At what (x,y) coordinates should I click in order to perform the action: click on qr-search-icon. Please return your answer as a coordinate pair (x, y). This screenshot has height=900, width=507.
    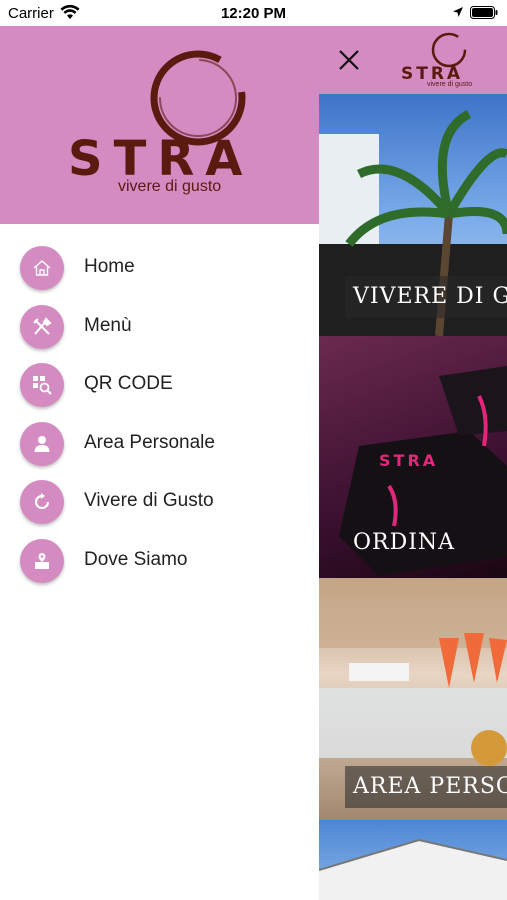
    Looking at the image, I should click on (42, 385).